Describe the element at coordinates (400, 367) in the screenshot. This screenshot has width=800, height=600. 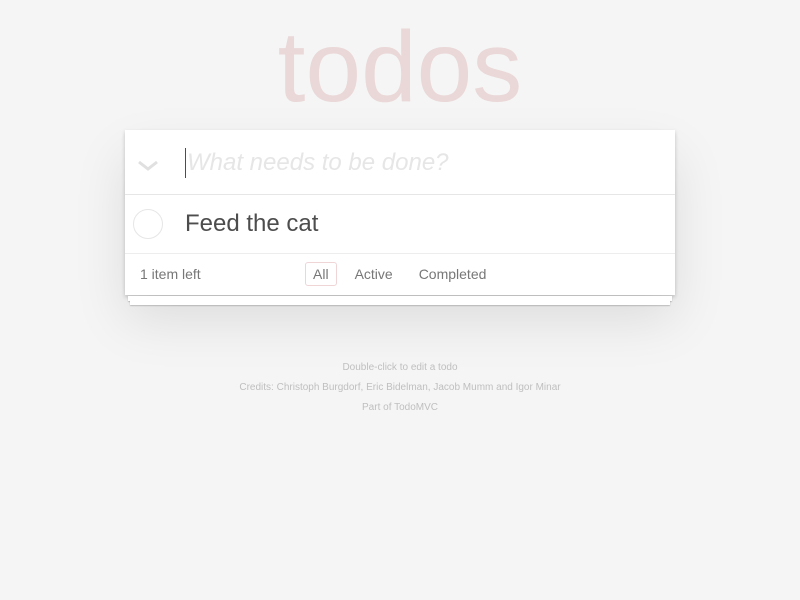
I see `edit-hint: Double-click to edit a todo` at that location.